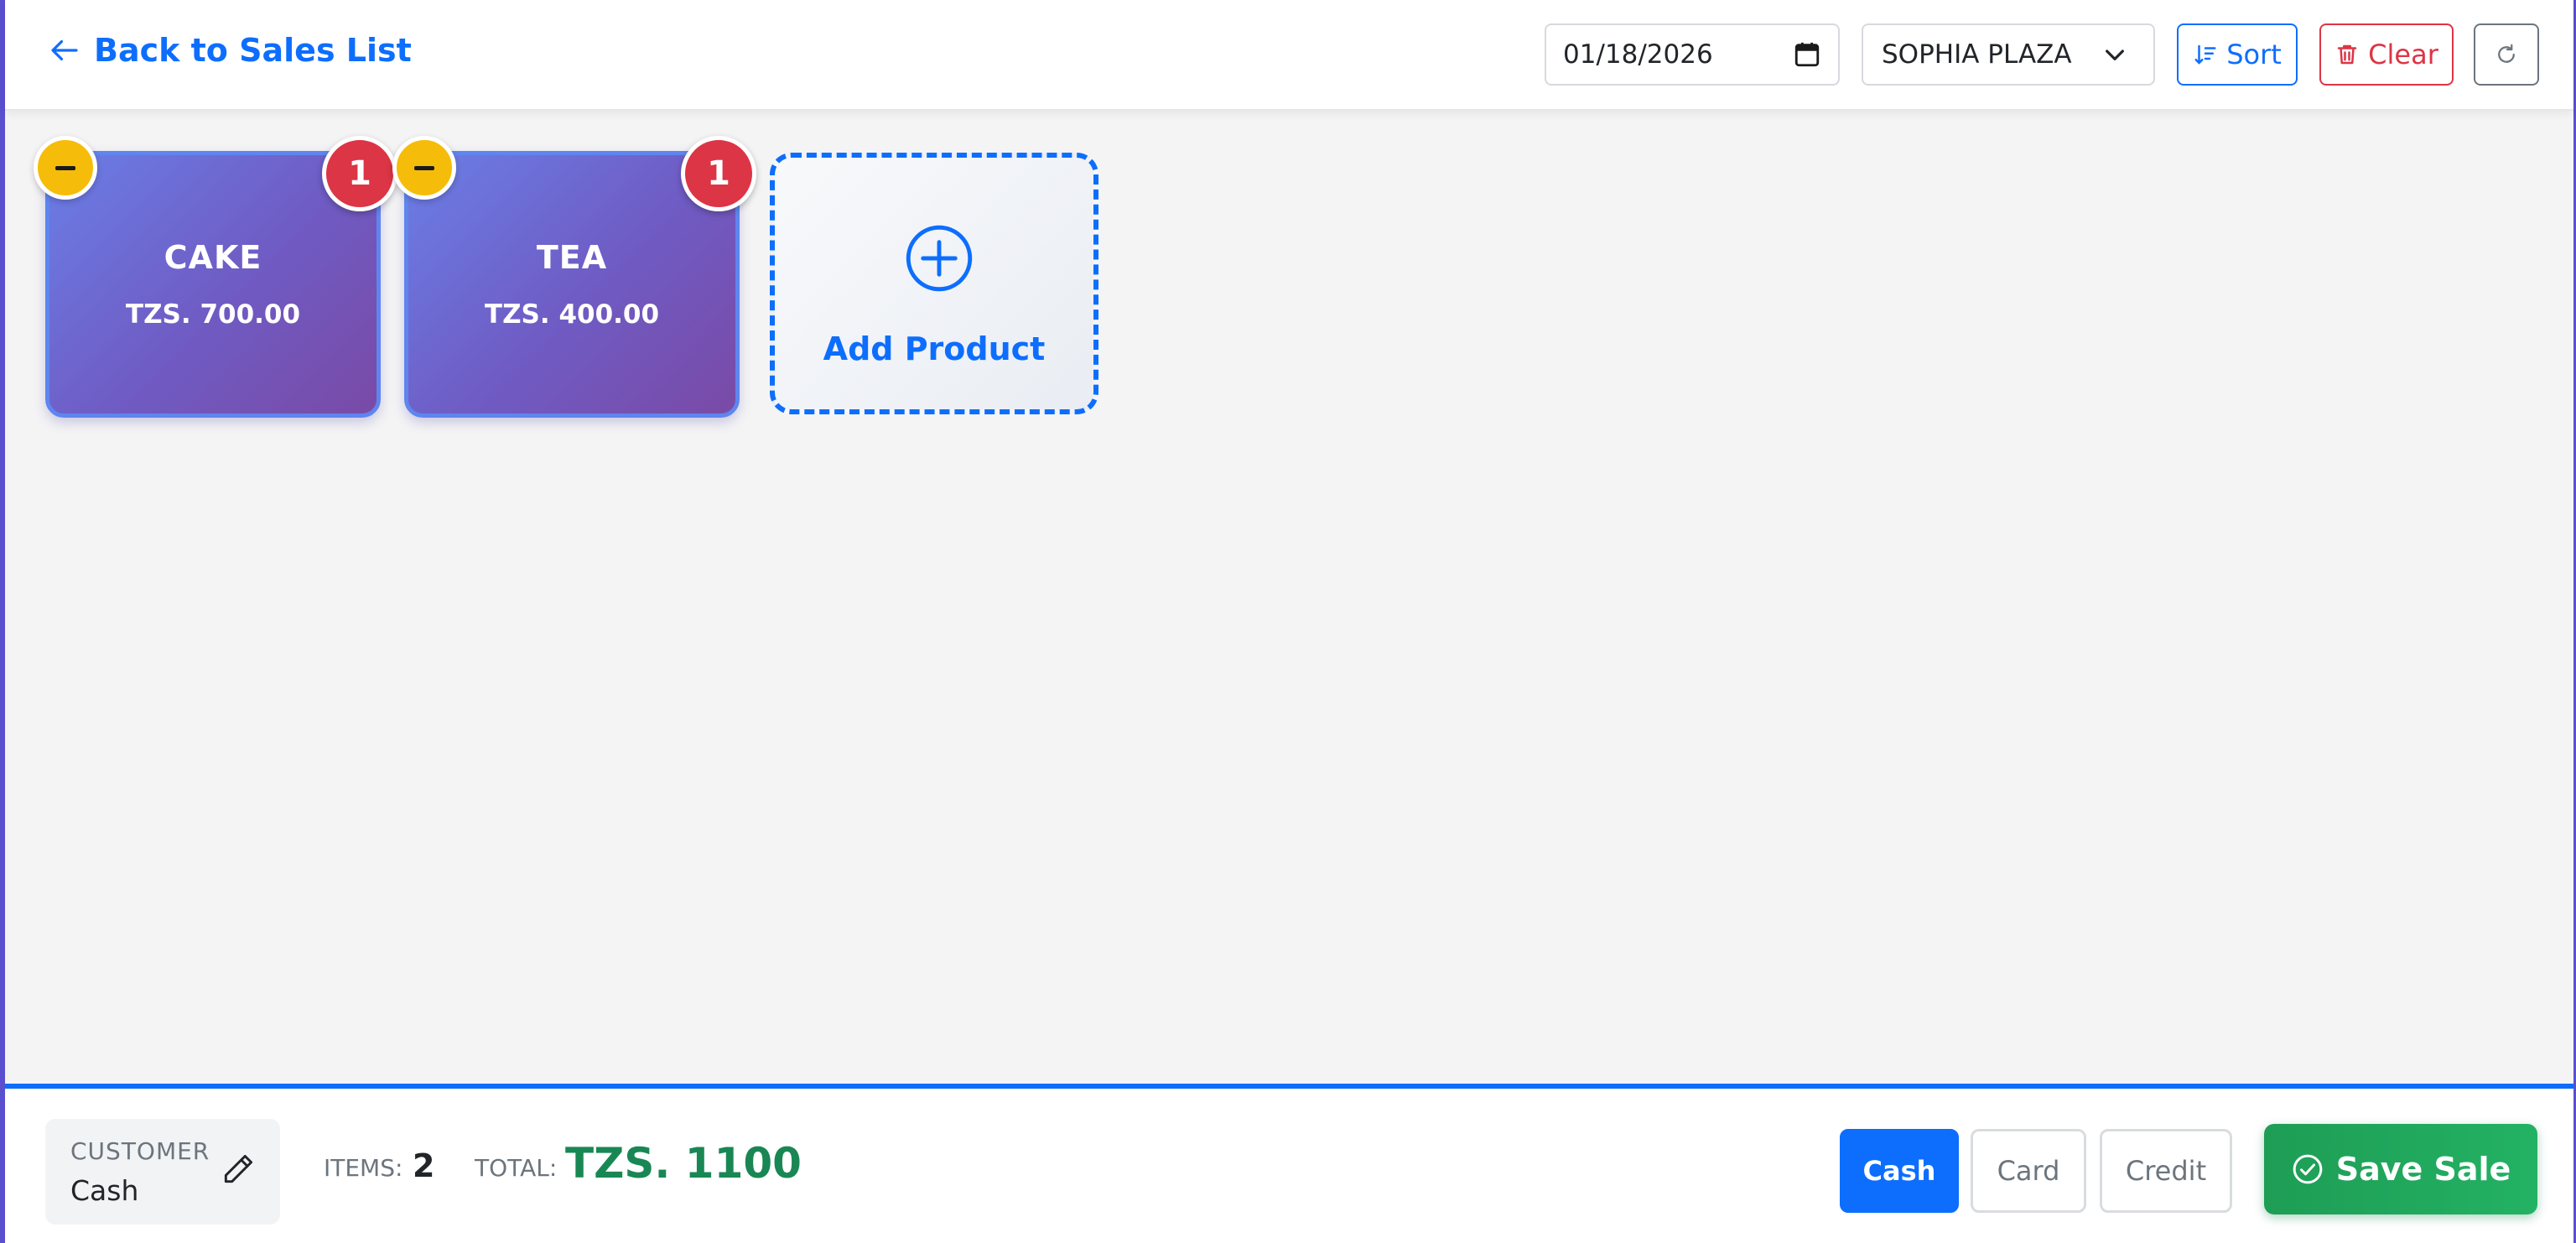 Image resolution: width=2576 pixels, height=1243 pixels. Describe the element at coordinates (2347, 54) in the screenshot. I see `trash-icon` at that location.